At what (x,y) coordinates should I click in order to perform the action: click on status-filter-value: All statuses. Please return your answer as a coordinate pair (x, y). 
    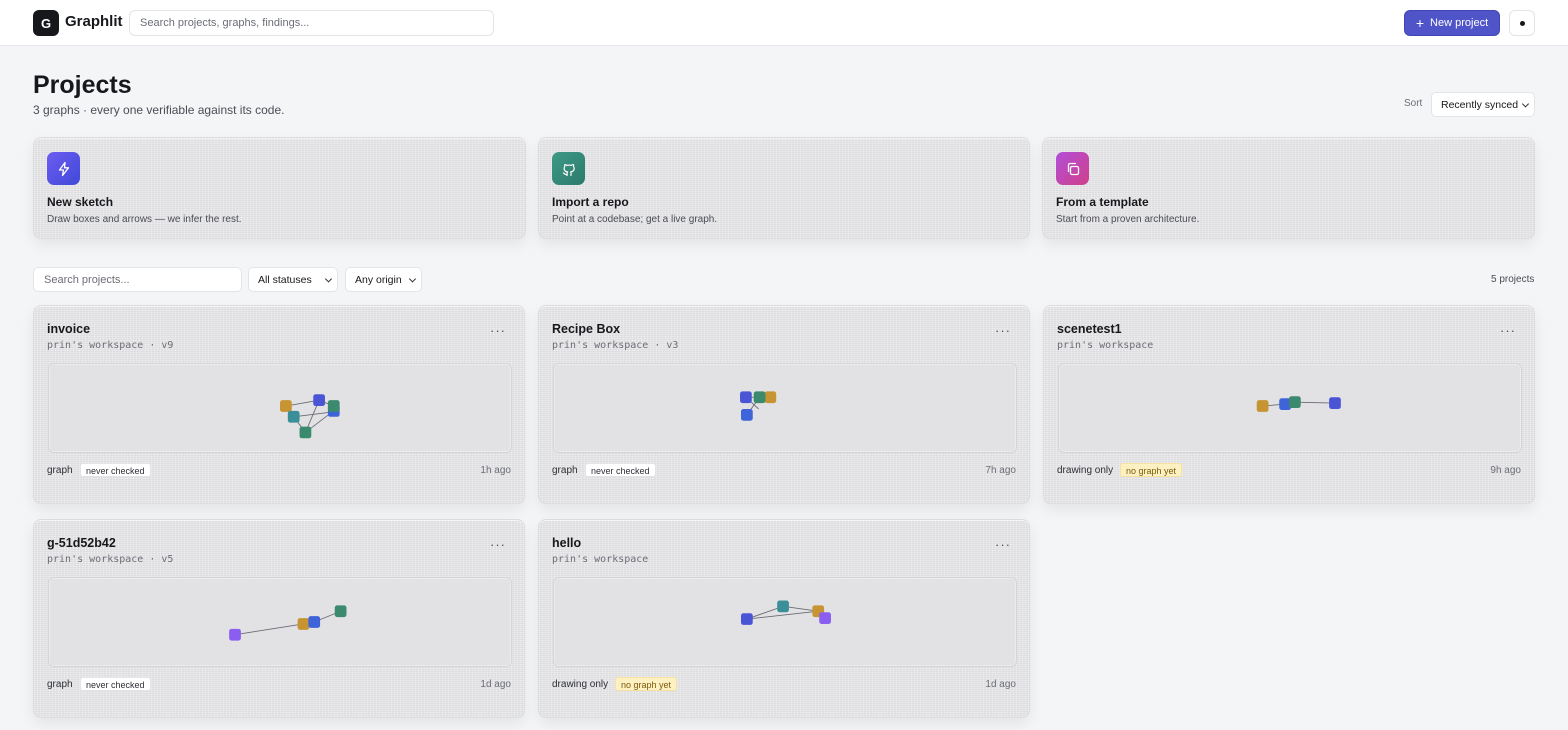
    Looking at the image, I should click on (285, 279).